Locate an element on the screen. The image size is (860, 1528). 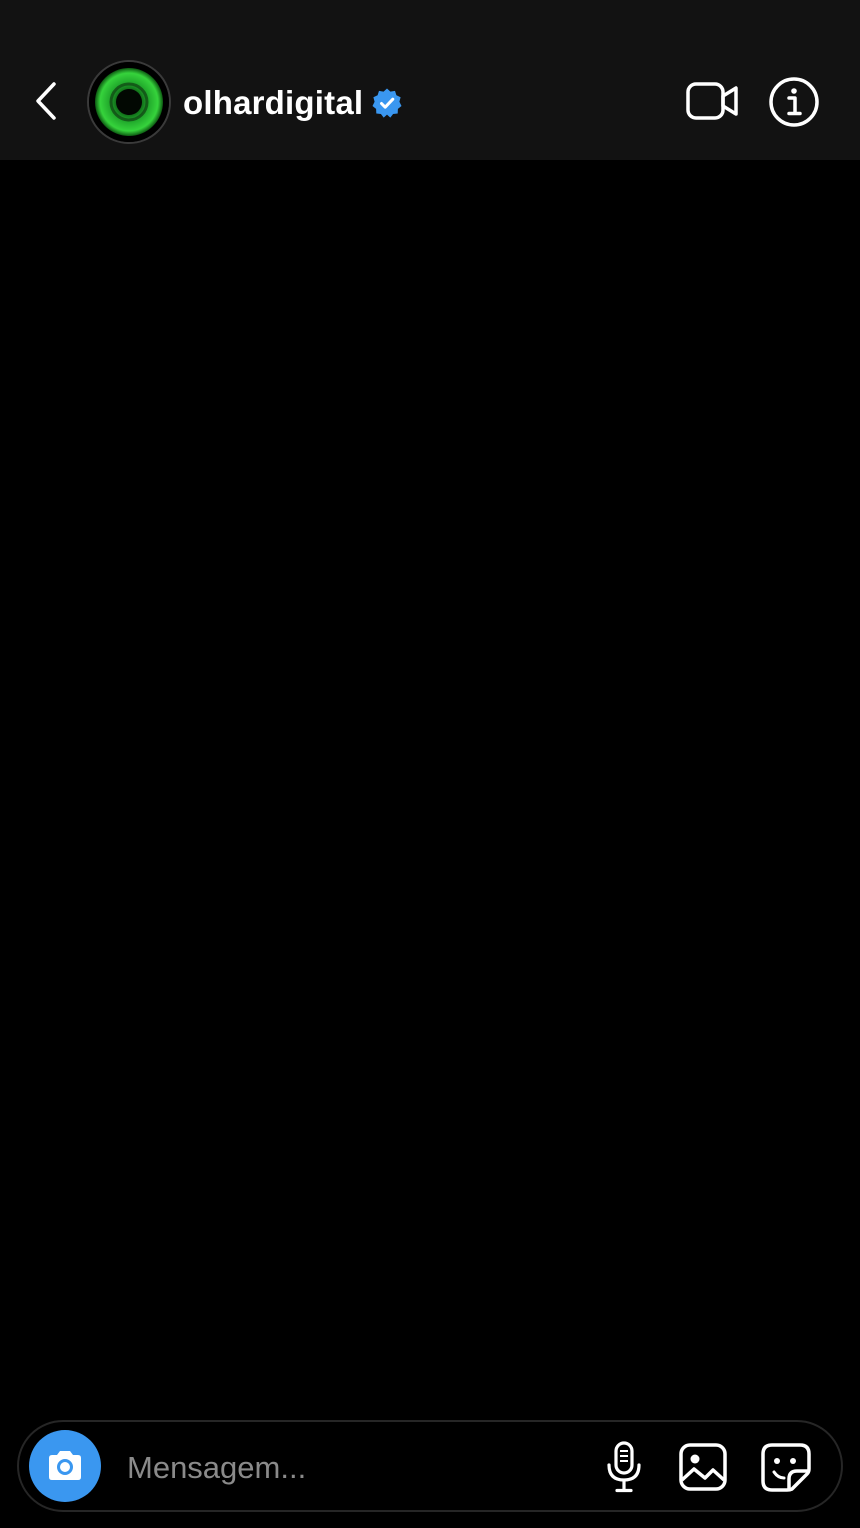
video-camera-icon is located at coordinates (712, 101).